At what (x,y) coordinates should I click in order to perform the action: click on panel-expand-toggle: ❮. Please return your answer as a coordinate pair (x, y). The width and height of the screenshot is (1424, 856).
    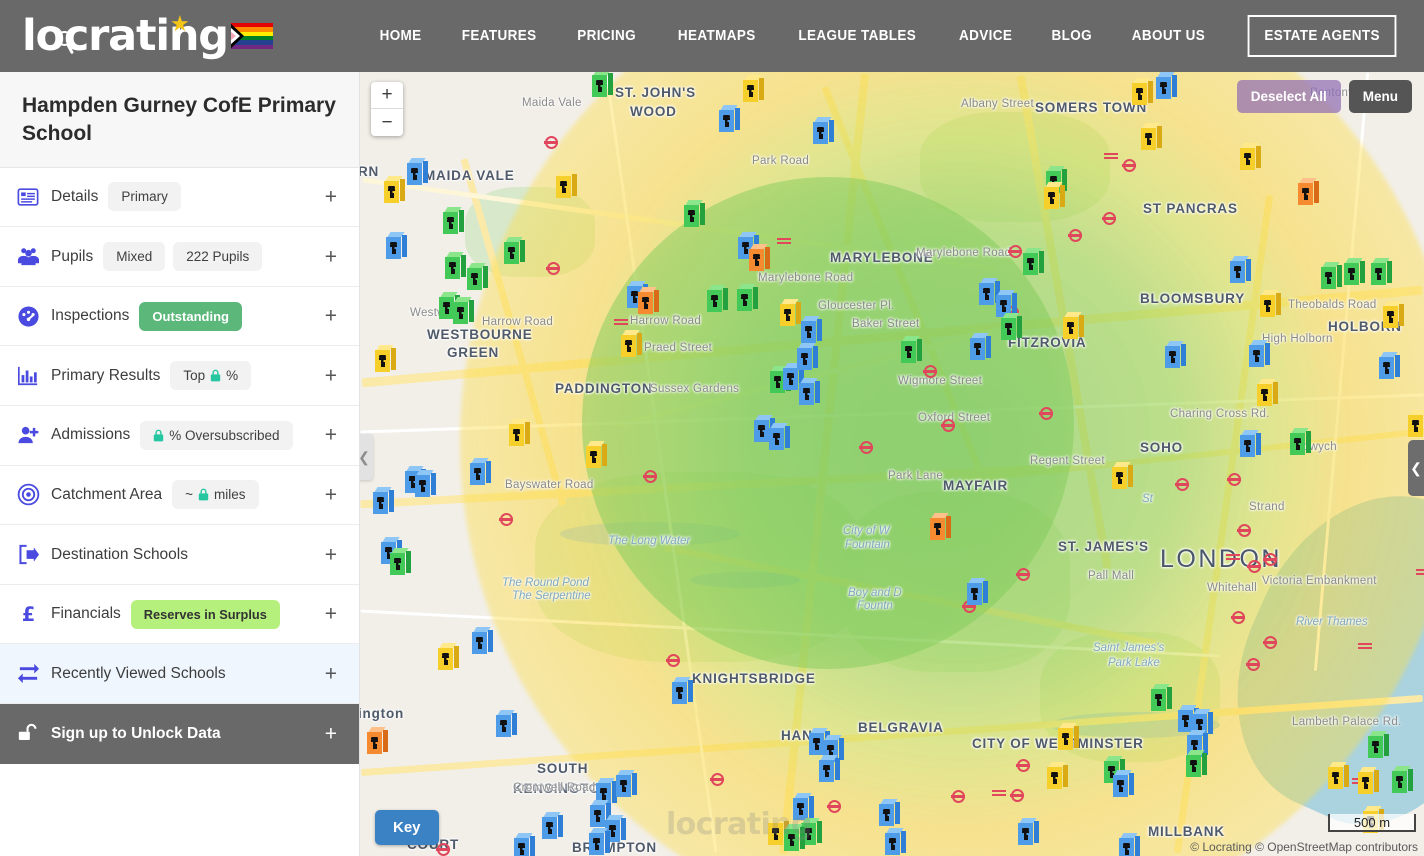
    Looking at the image, I should click on (1416, 468).